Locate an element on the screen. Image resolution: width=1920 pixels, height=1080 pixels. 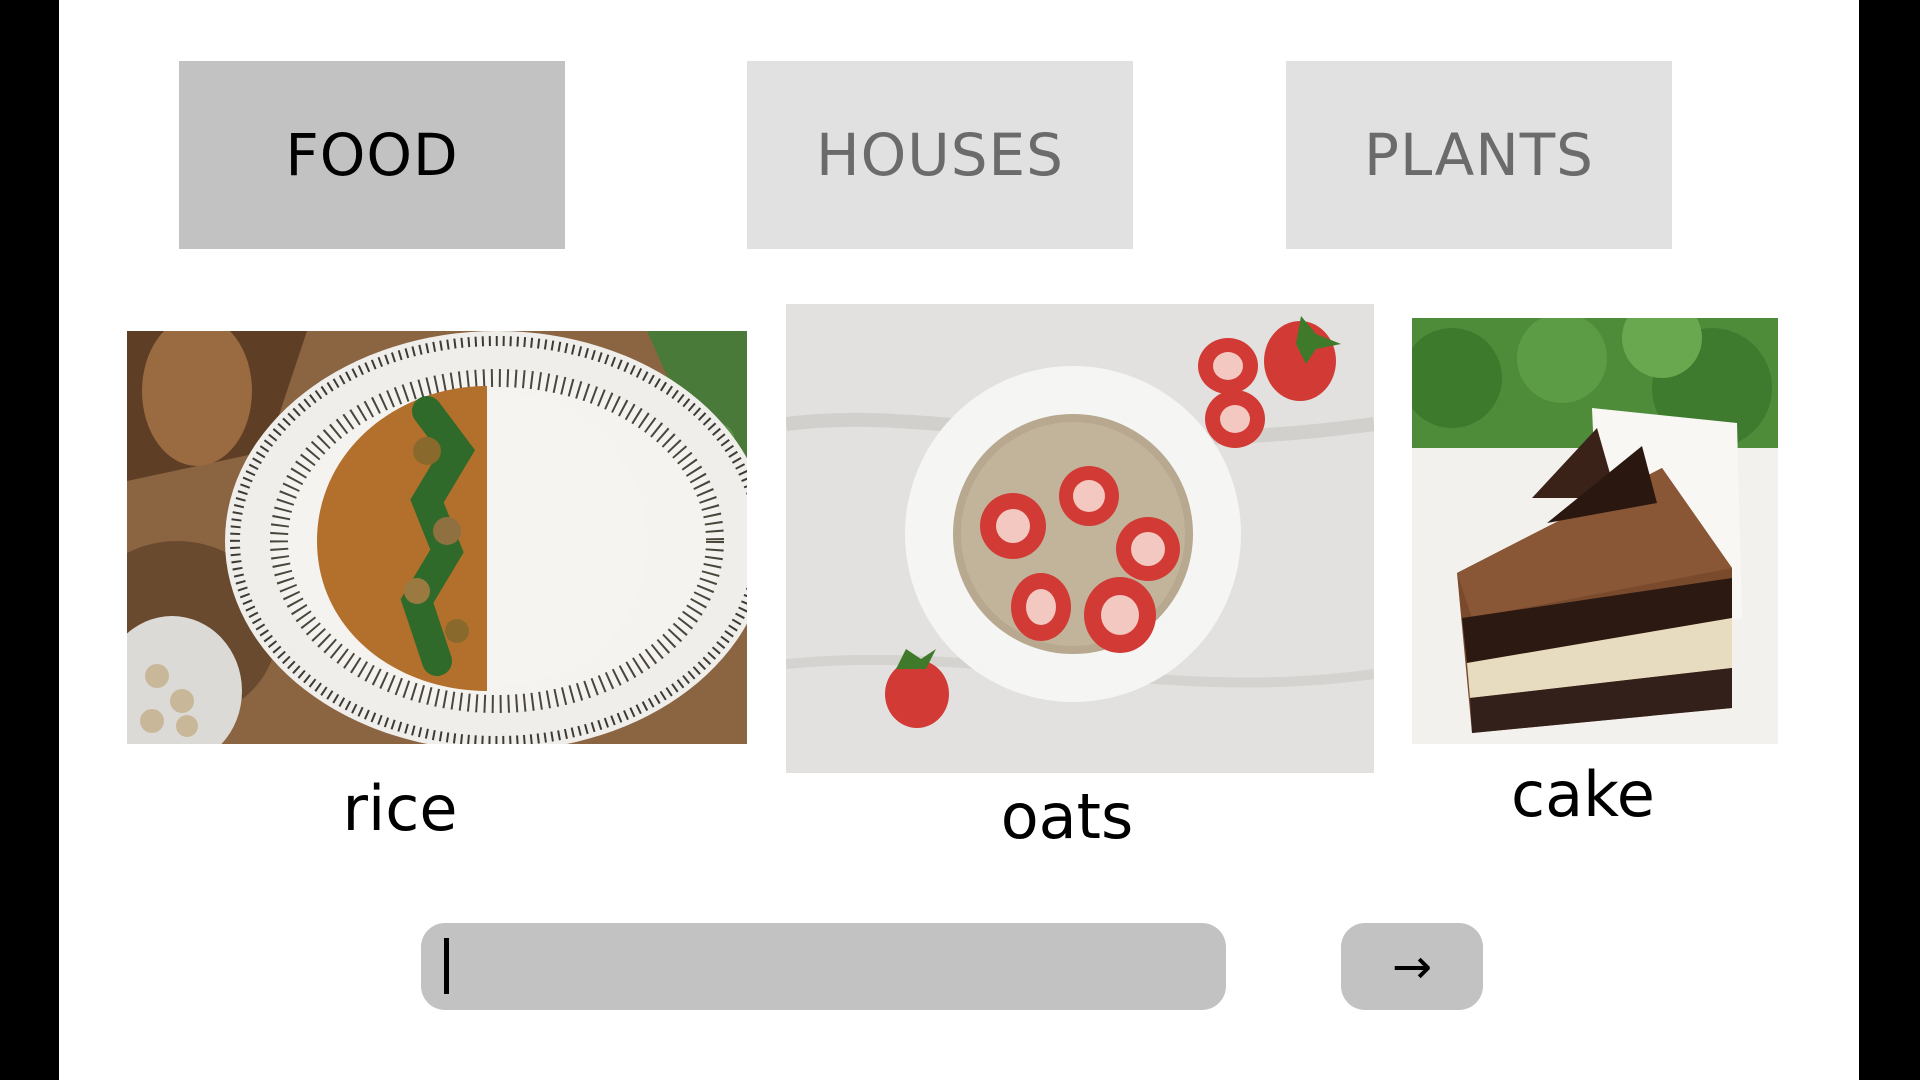
tab-plants-label: PLANTS is located at coordinates (1479, 155).